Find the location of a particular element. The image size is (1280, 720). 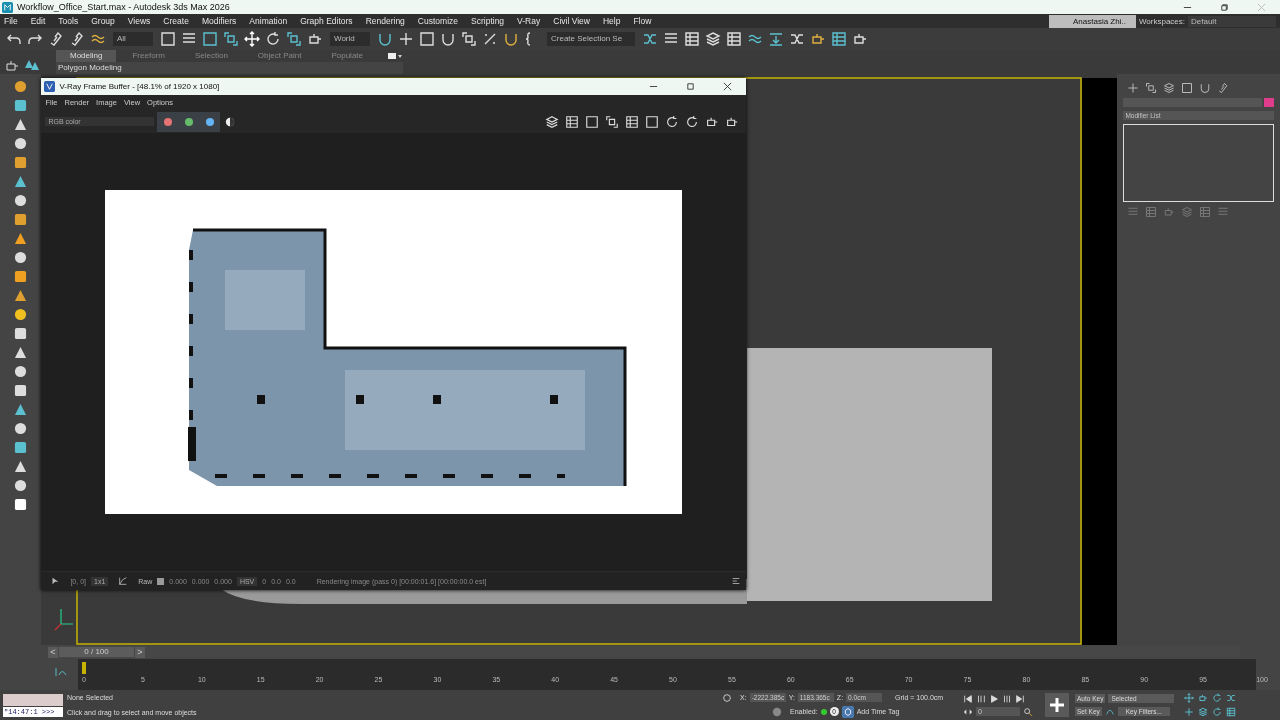

menu-item: Create is located at coordinates (176, 21).